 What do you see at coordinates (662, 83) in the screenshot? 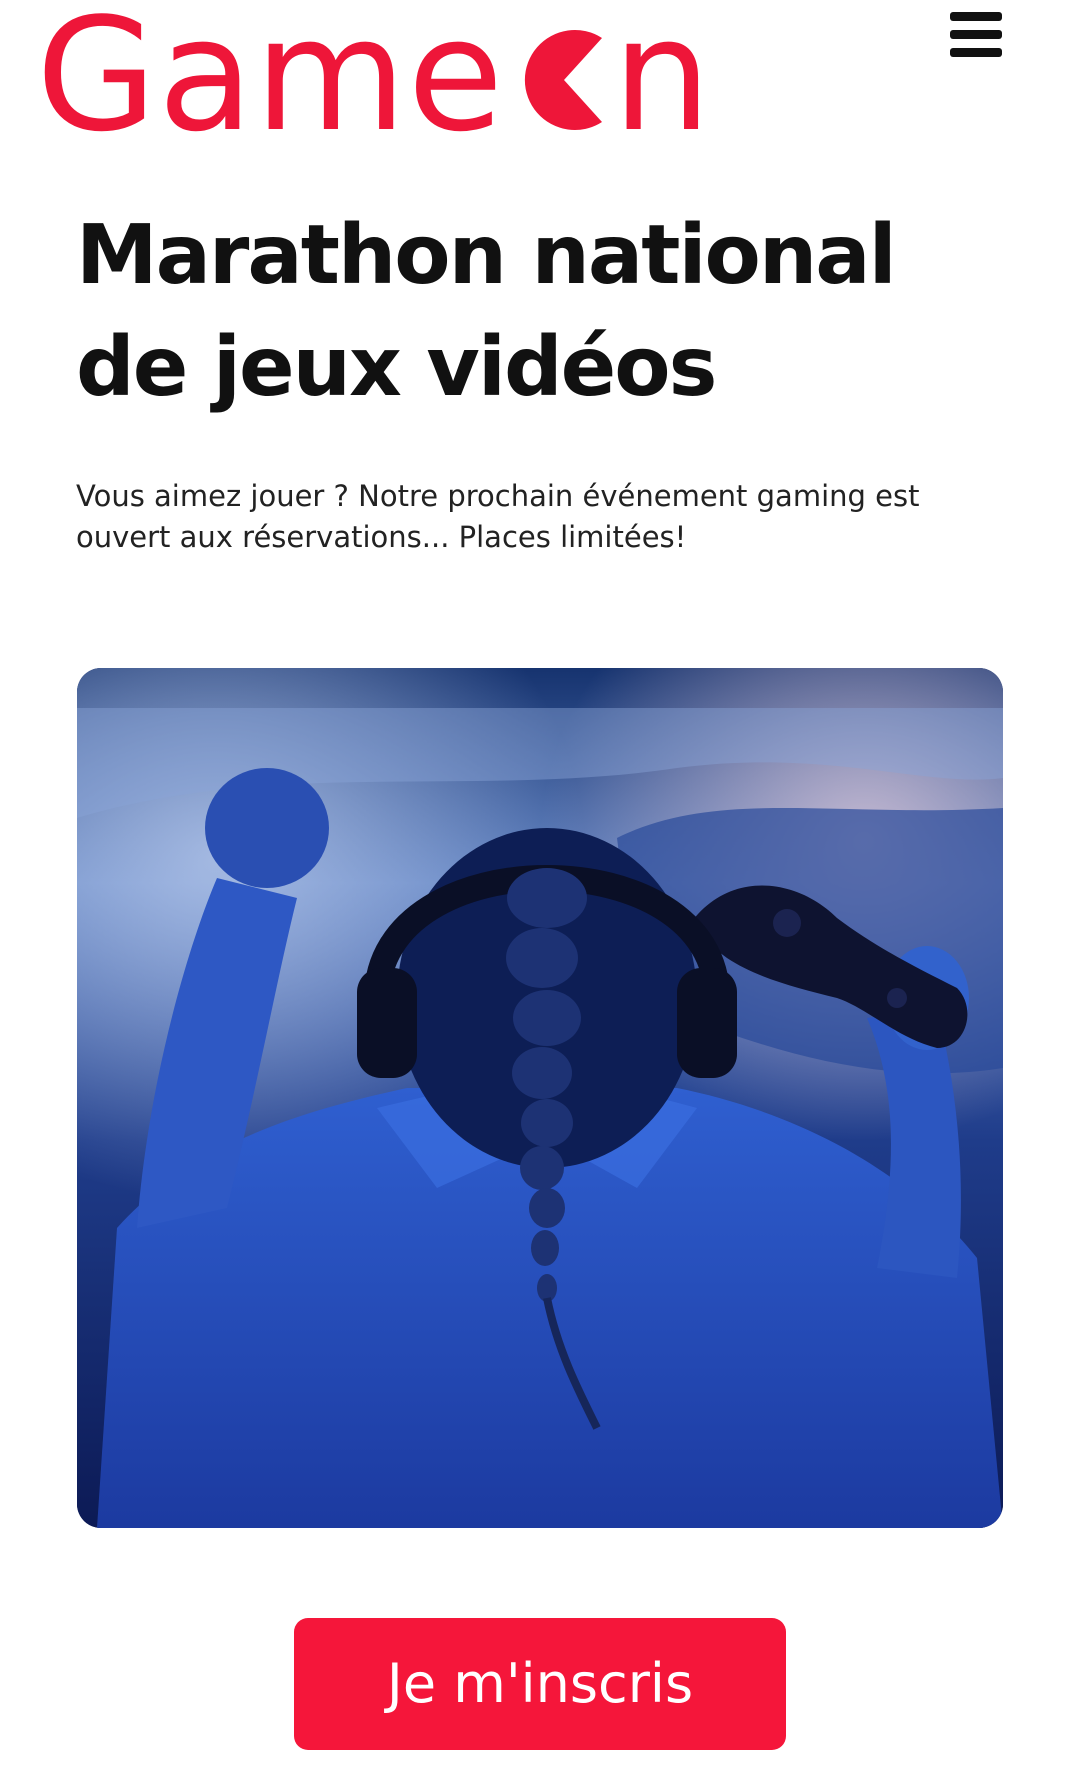
I see `logo-text-n: n` at bounding box center [662, 83].